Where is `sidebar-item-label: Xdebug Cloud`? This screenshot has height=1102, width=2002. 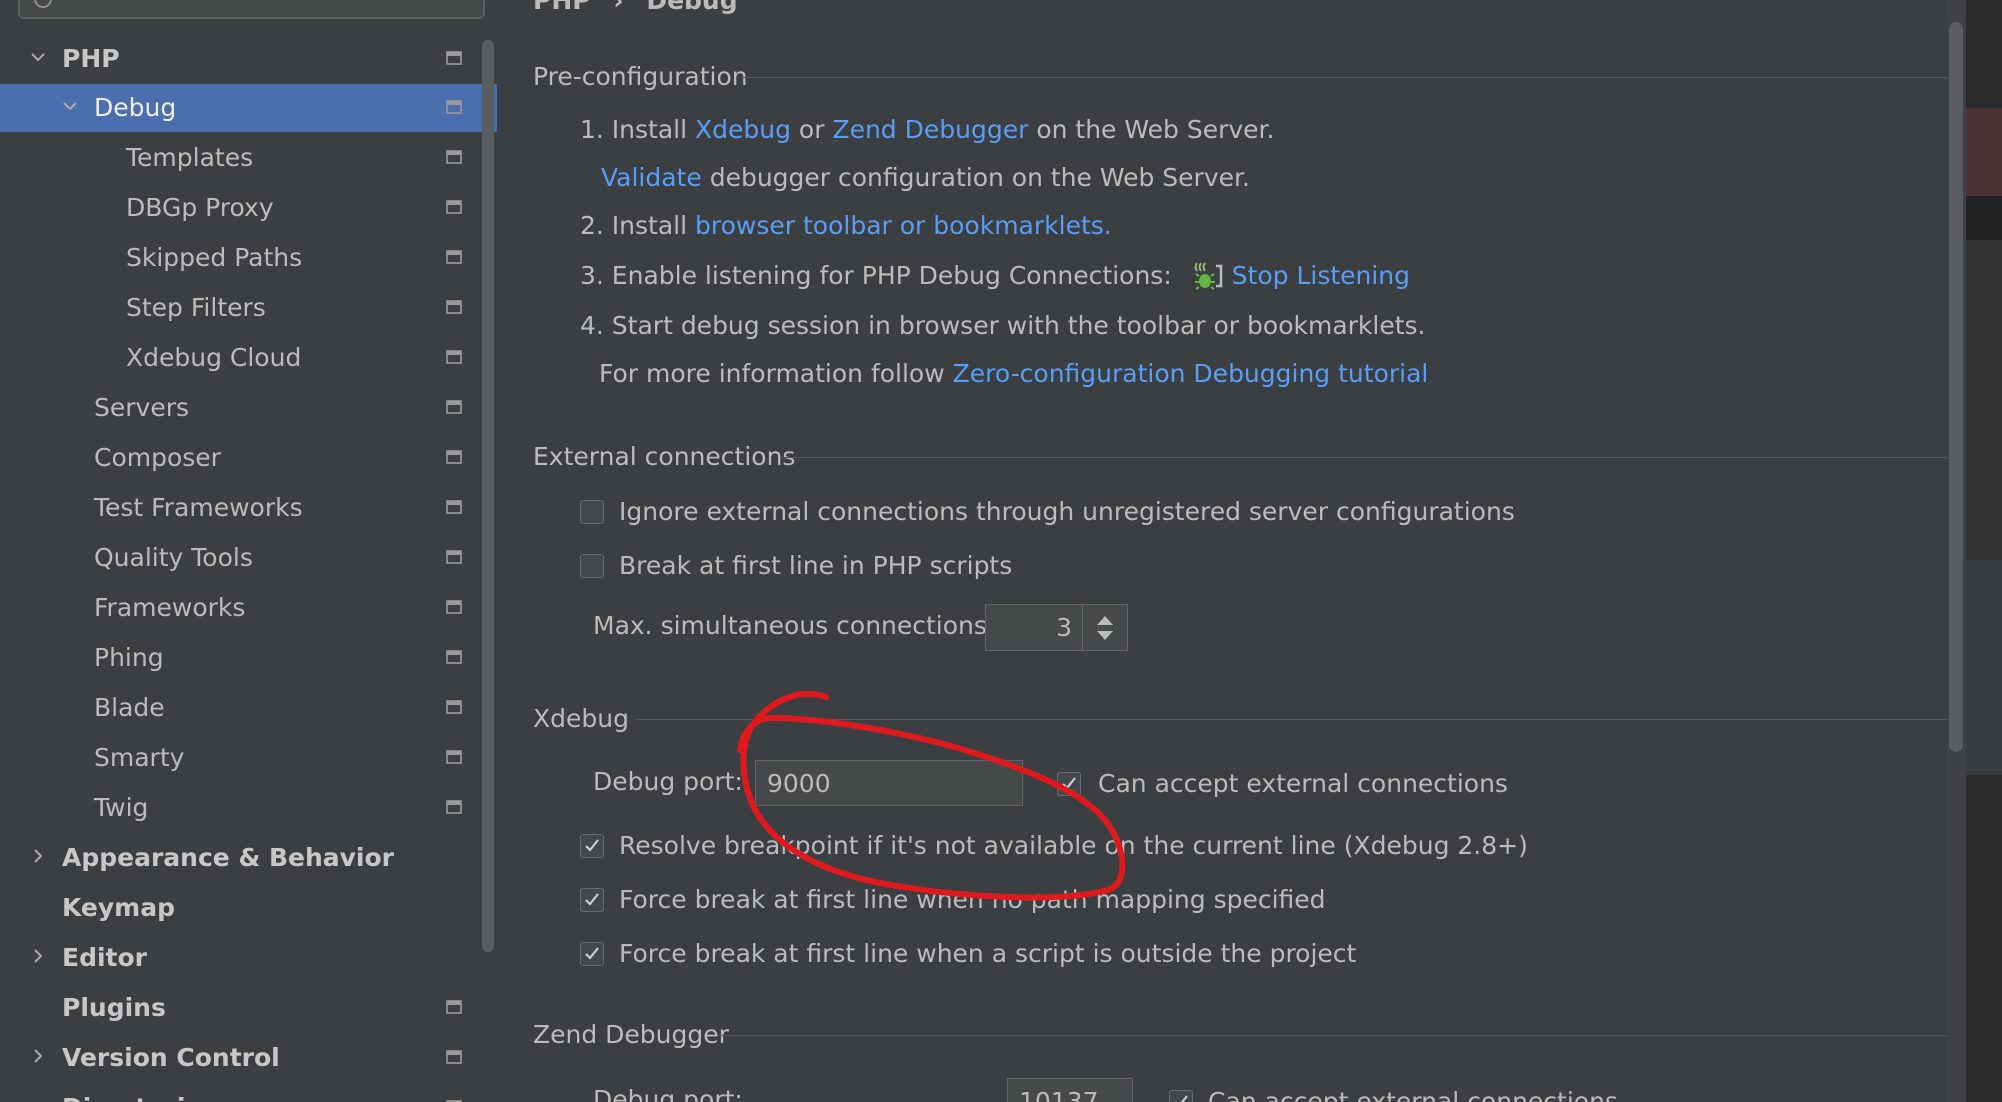 sidebar-item-label: Xdebug Cloud is located at coordinates (214, 357).